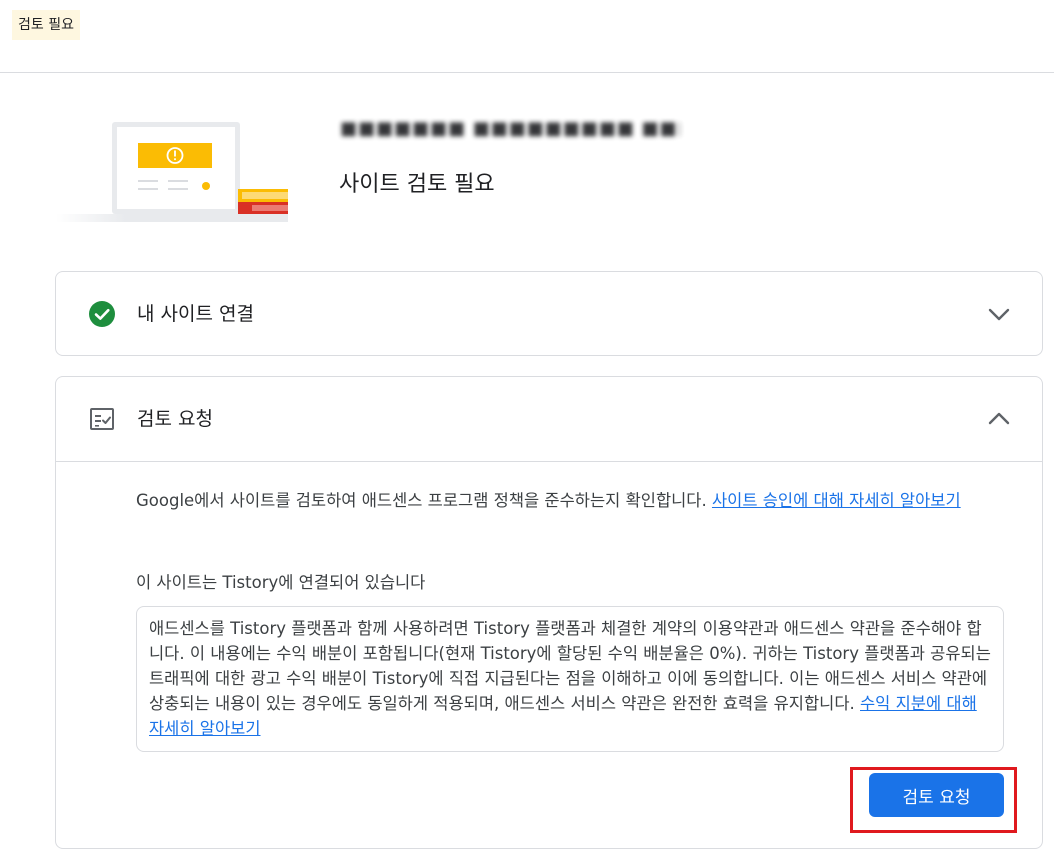  Describe the element at coordinates (836, 500) in the screenshot. I see `site-approval-link: 사이트 승인에 대해 자세히 알아보기` at that location.